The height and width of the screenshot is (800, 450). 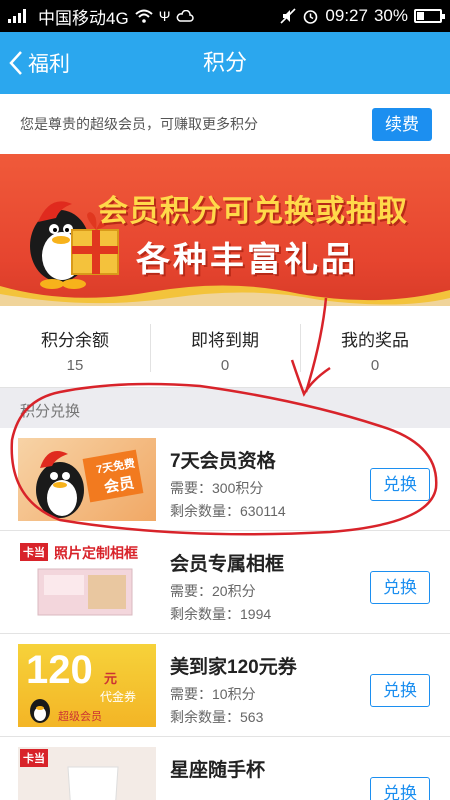 I want to click on stat-my-prizes: 我的奖品 0, so click(x=375, y=346).